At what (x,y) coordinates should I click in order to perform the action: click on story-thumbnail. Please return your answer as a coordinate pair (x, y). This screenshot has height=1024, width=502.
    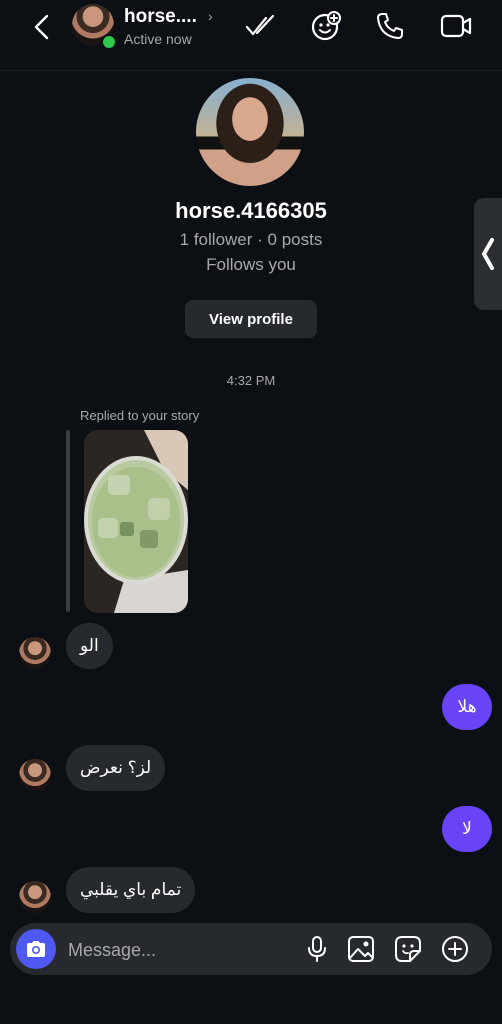
    Looking at the image, I should click on (136, 521).